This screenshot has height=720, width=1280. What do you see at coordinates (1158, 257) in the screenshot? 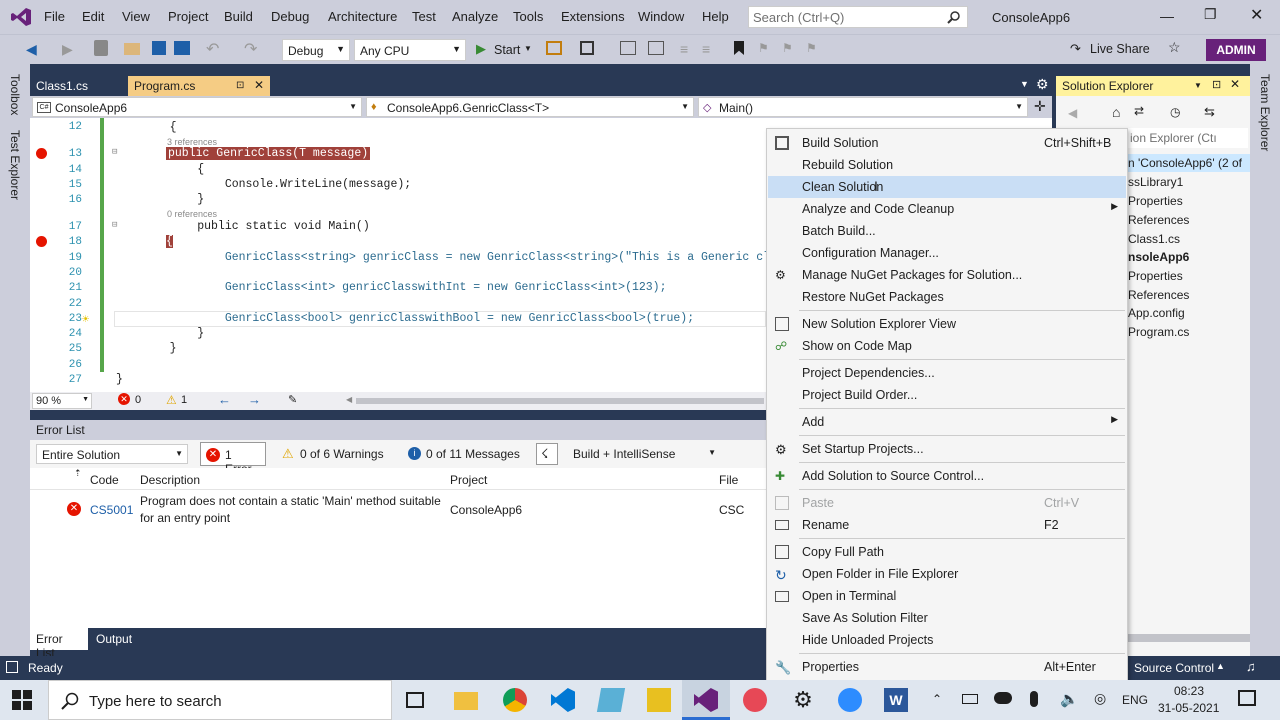
I see `tree-item-consoleapp: nsoleApp6` at bounding box center [1158, 257].